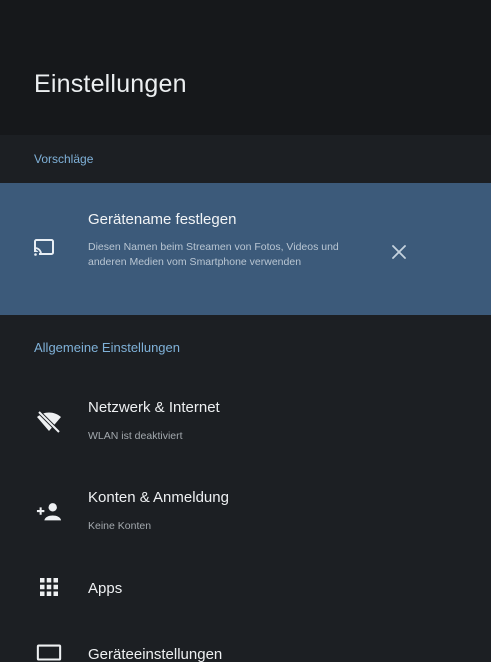 This screenshot has height=662, width=491. Describe the element at coordinates (135, 436) in the screenshot. I see `menu-item-subtitle: WLAN ist deaktiviert` at that location.